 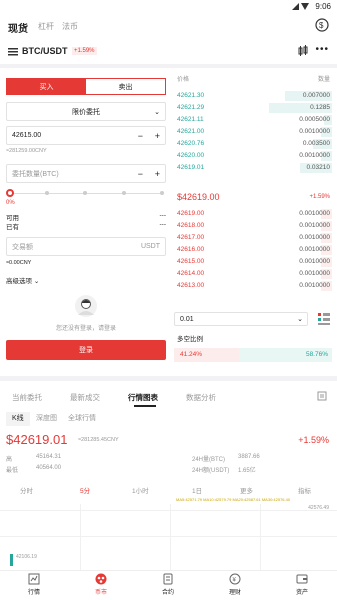 I want to click on order-type-select: 限价委托 ⌄, so click(x=86, y=111).